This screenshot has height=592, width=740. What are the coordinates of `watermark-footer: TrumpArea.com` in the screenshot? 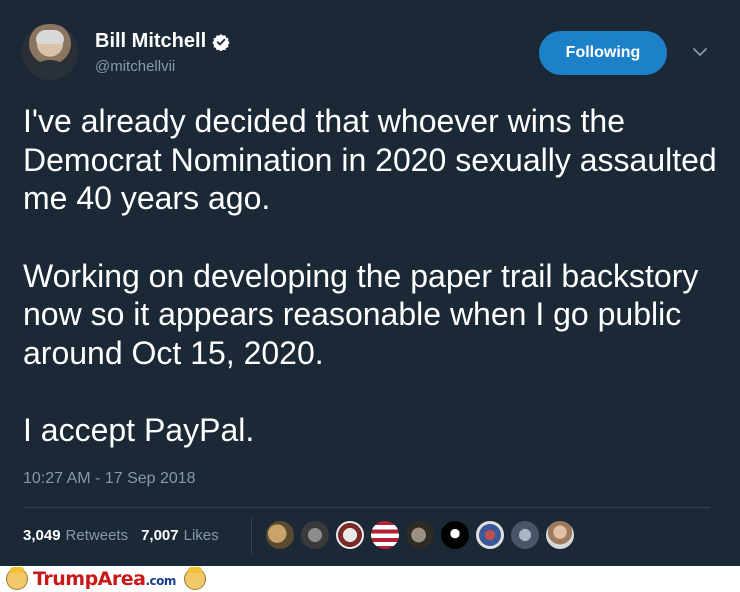 It's located at (370, 579).